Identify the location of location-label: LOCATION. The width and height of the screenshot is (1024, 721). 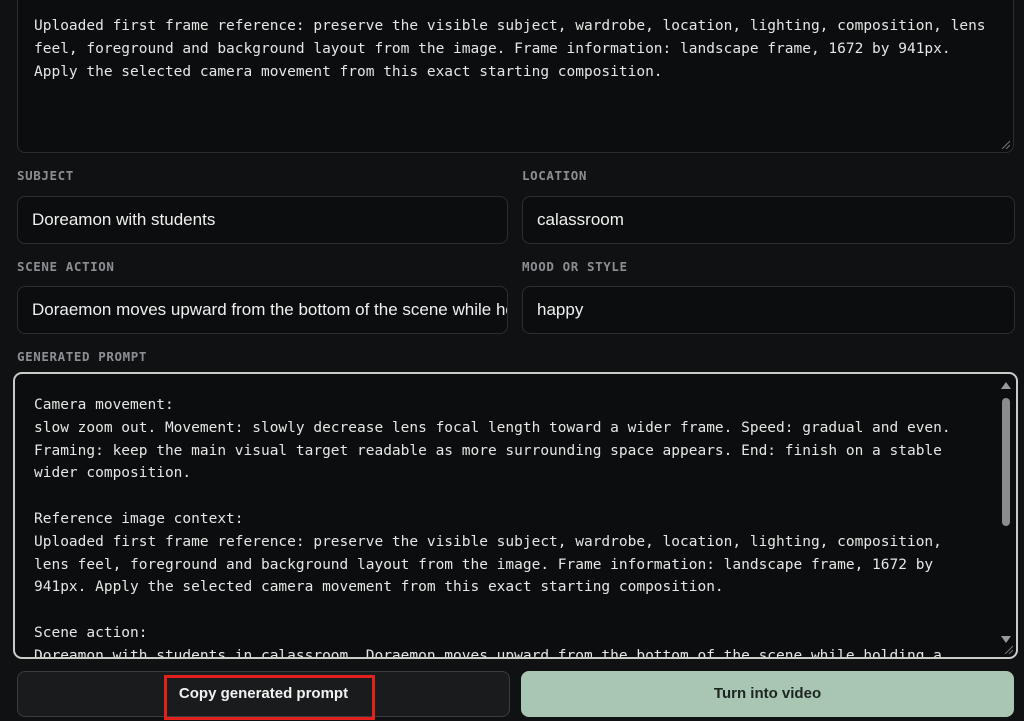
(555, 175).